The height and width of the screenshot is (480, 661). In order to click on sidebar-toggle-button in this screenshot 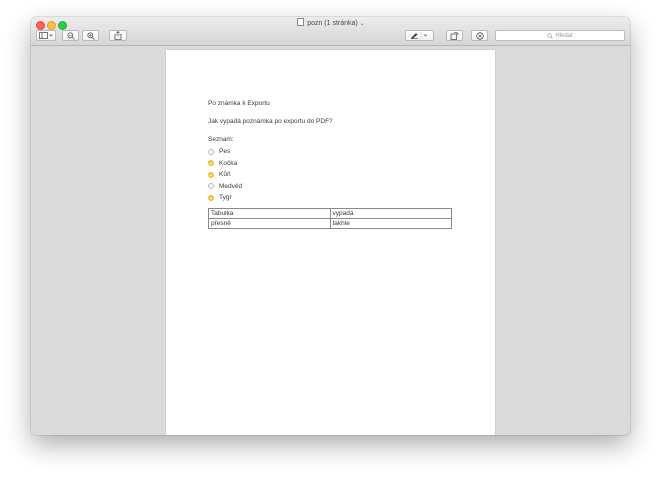, I will do `click(46, 35)`.